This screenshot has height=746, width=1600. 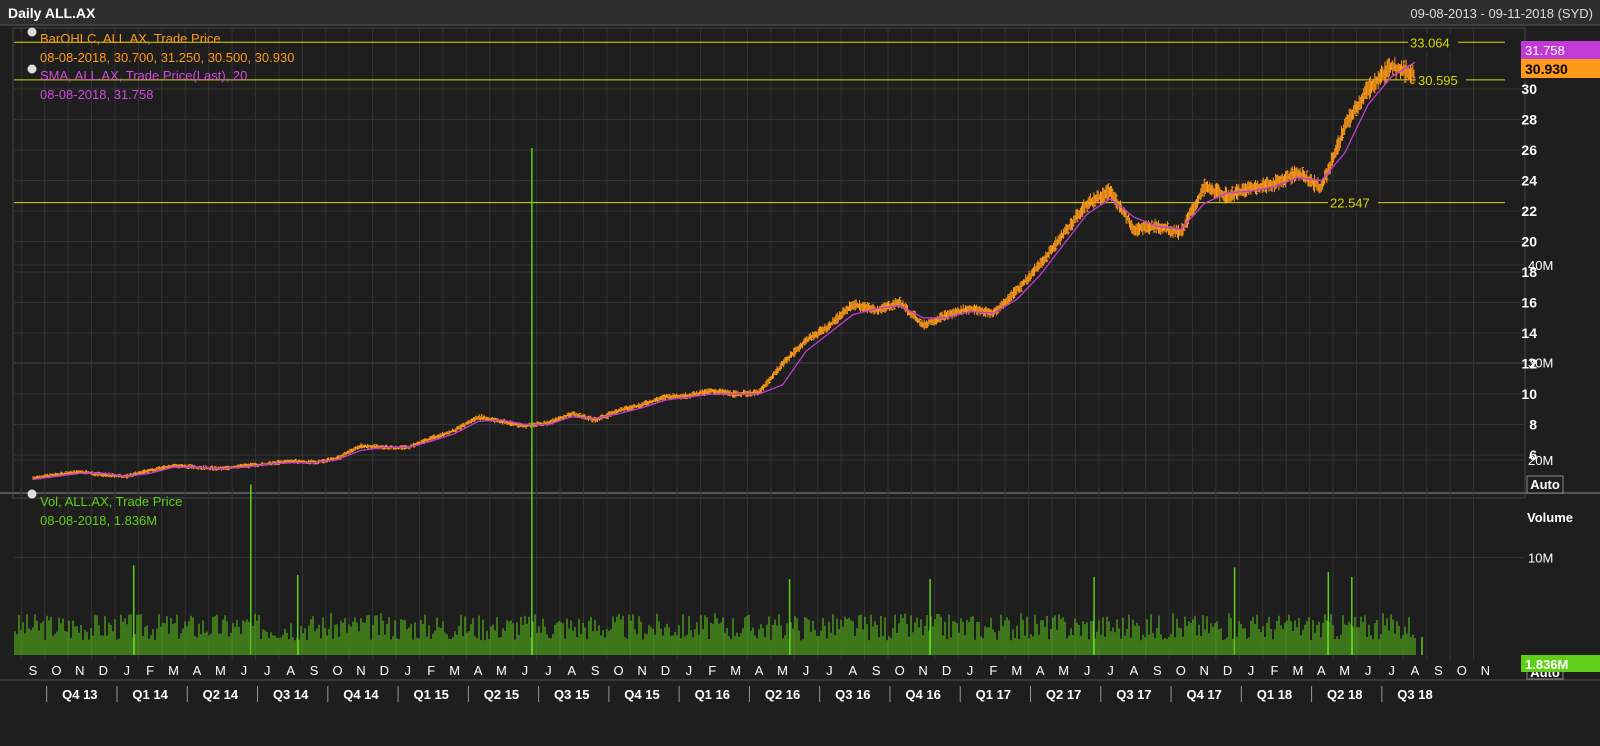 What do you see at coordinates (1350, 203) in the screenshot?
I see `reference-line-label: 22.547` at bounding box center [1350, 203].